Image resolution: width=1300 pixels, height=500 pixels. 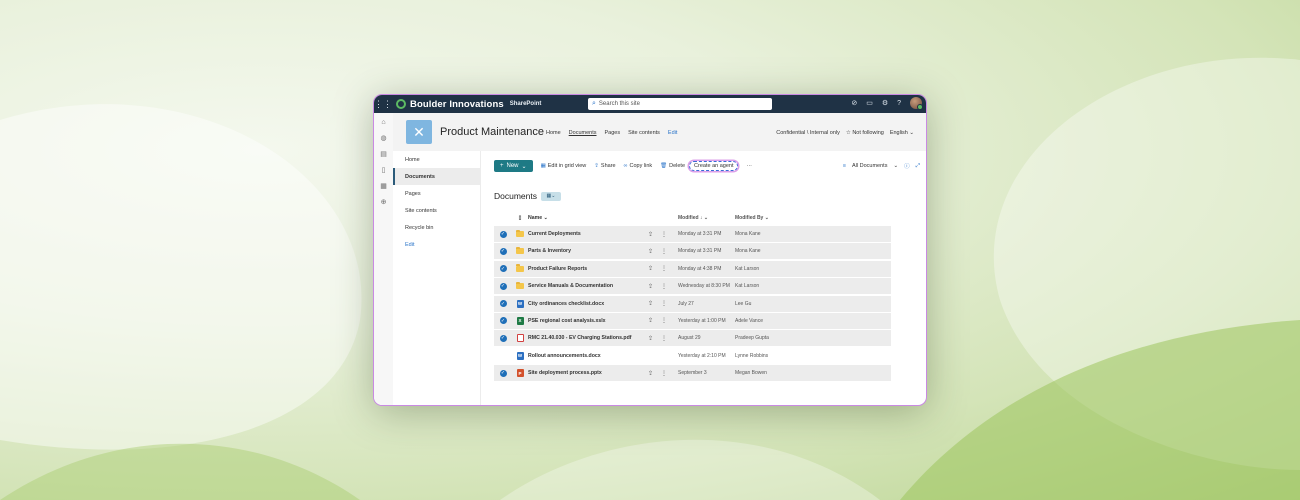 What do you see at coordinates (564, 166) in the screenshot?
I see `edit-grid-button: ▦ Edit in grid view` at bounding box center [564, 166].